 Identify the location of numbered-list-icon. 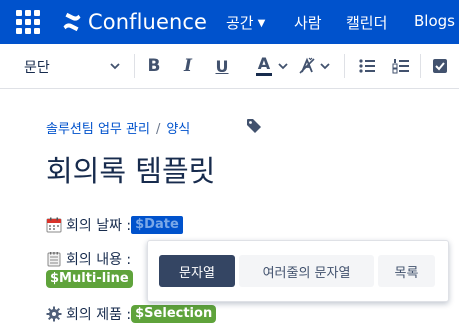
(400, 66).